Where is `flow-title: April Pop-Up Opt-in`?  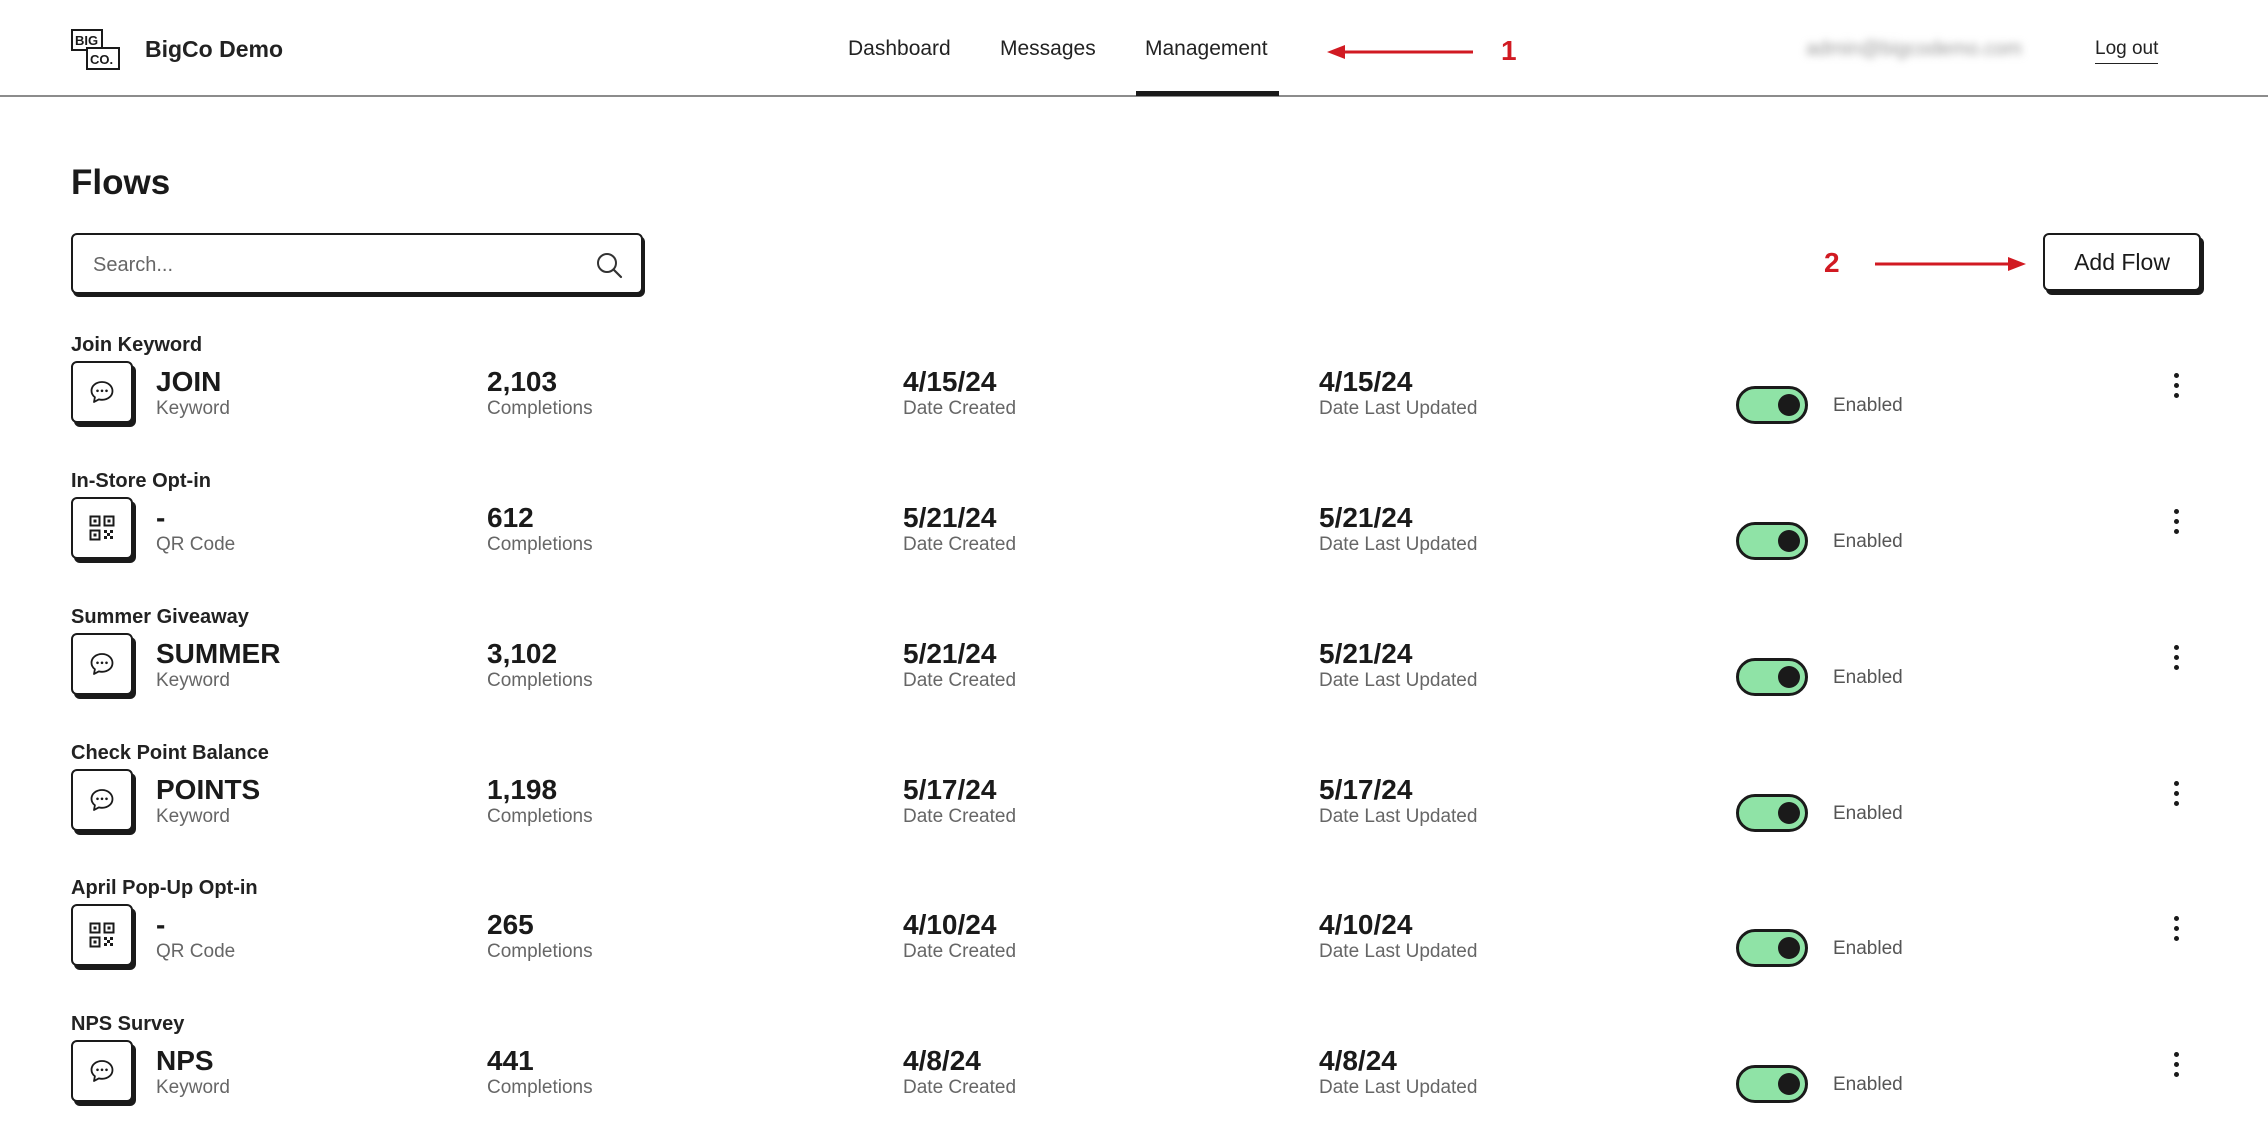 flow-title: April Pop-Up Opt-in is located at coordinates (164, 888).